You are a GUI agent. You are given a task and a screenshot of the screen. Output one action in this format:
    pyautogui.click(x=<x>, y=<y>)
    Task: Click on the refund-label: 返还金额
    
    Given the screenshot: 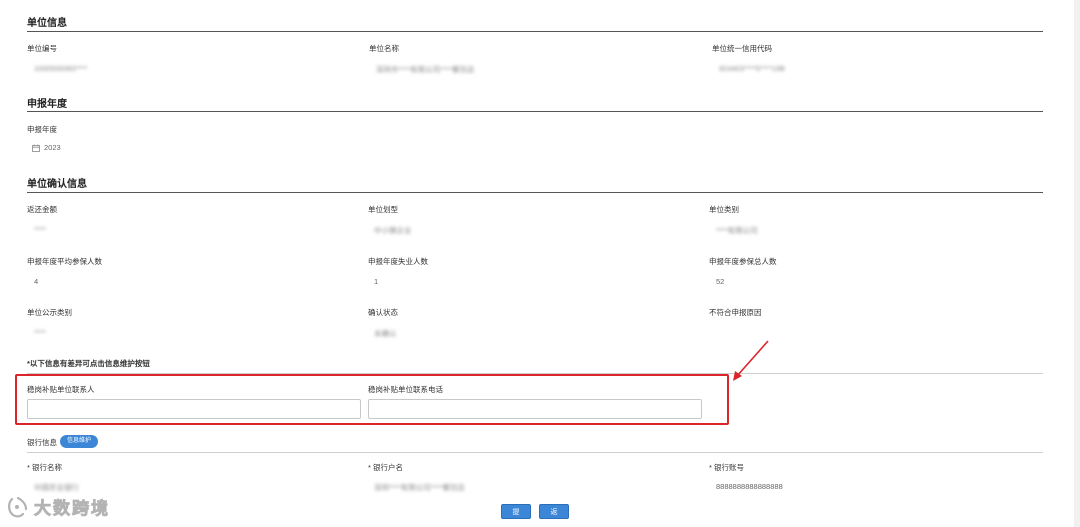 What is the action you would take?
    pyautogui.click(x=42, y=209)
    